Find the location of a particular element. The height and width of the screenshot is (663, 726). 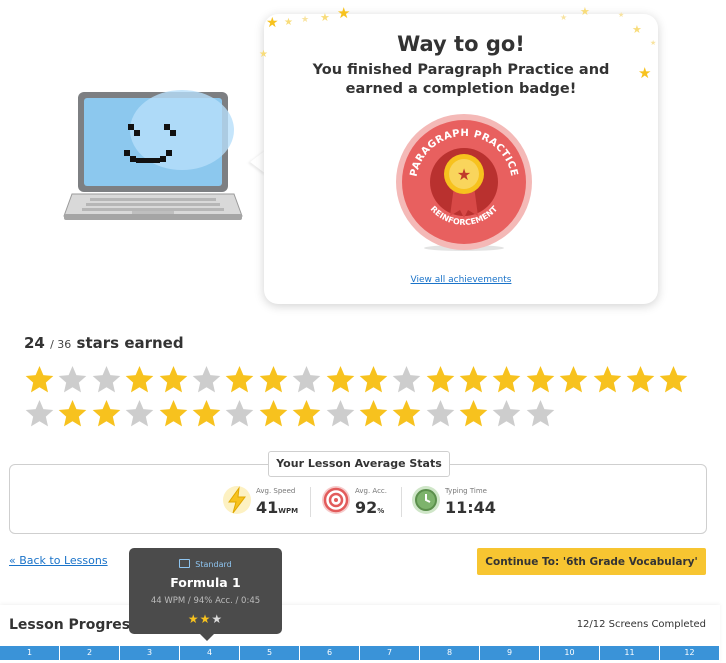

clock-icon is located at coordinates (426, 500).